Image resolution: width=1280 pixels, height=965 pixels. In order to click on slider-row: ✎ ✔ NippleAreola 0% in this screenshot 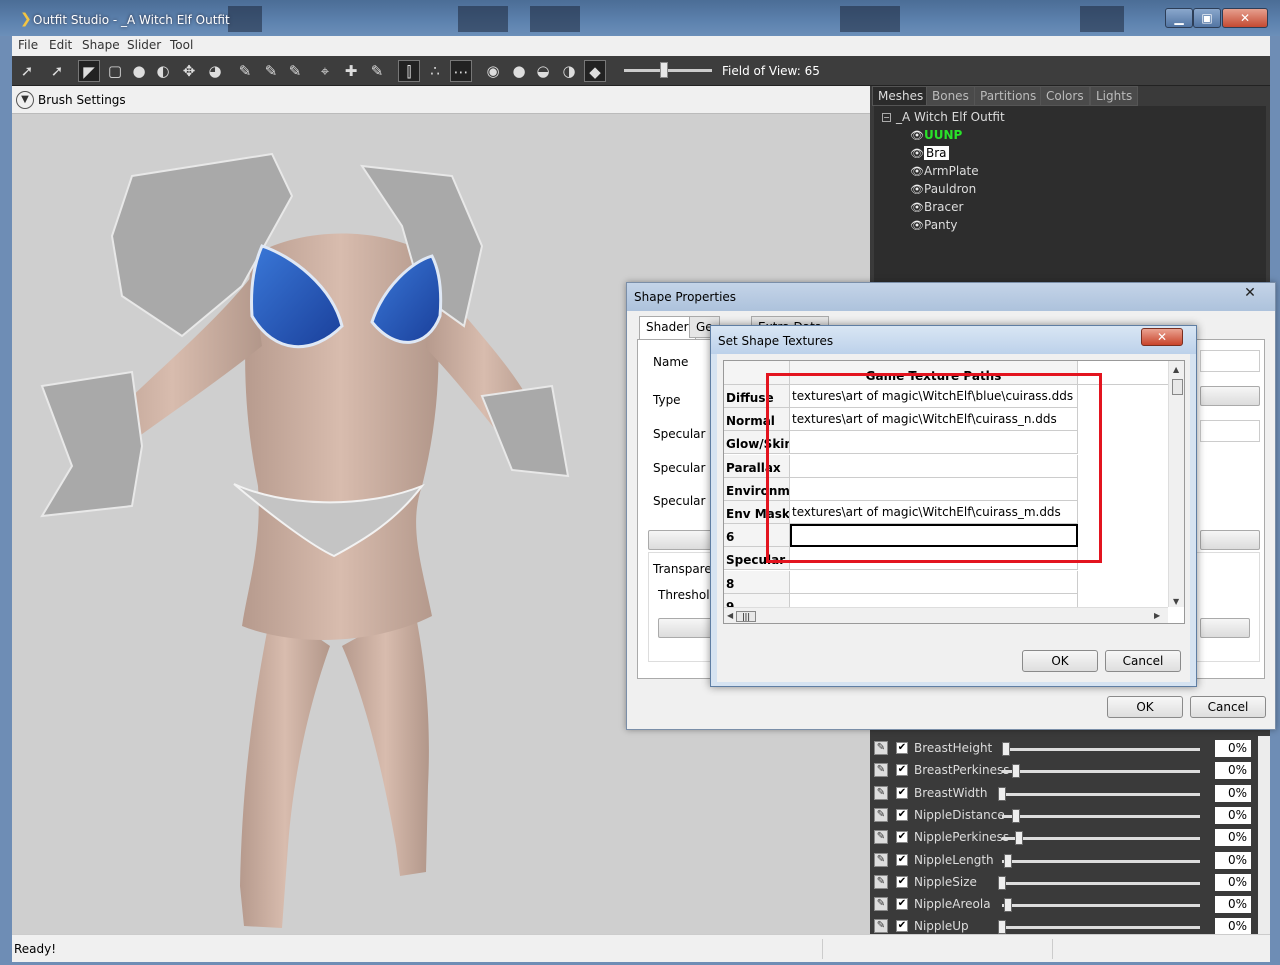, I will do `click(1064, 905)`.